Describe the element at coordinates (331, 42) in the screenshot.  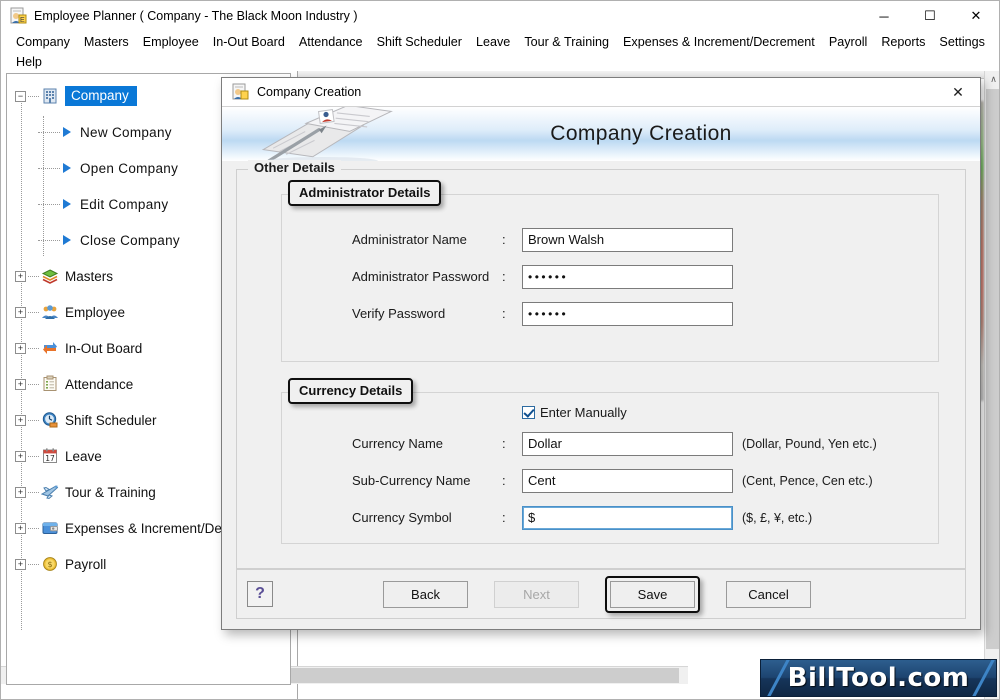
I see `menu-item-attendance: Attendance` at that location.